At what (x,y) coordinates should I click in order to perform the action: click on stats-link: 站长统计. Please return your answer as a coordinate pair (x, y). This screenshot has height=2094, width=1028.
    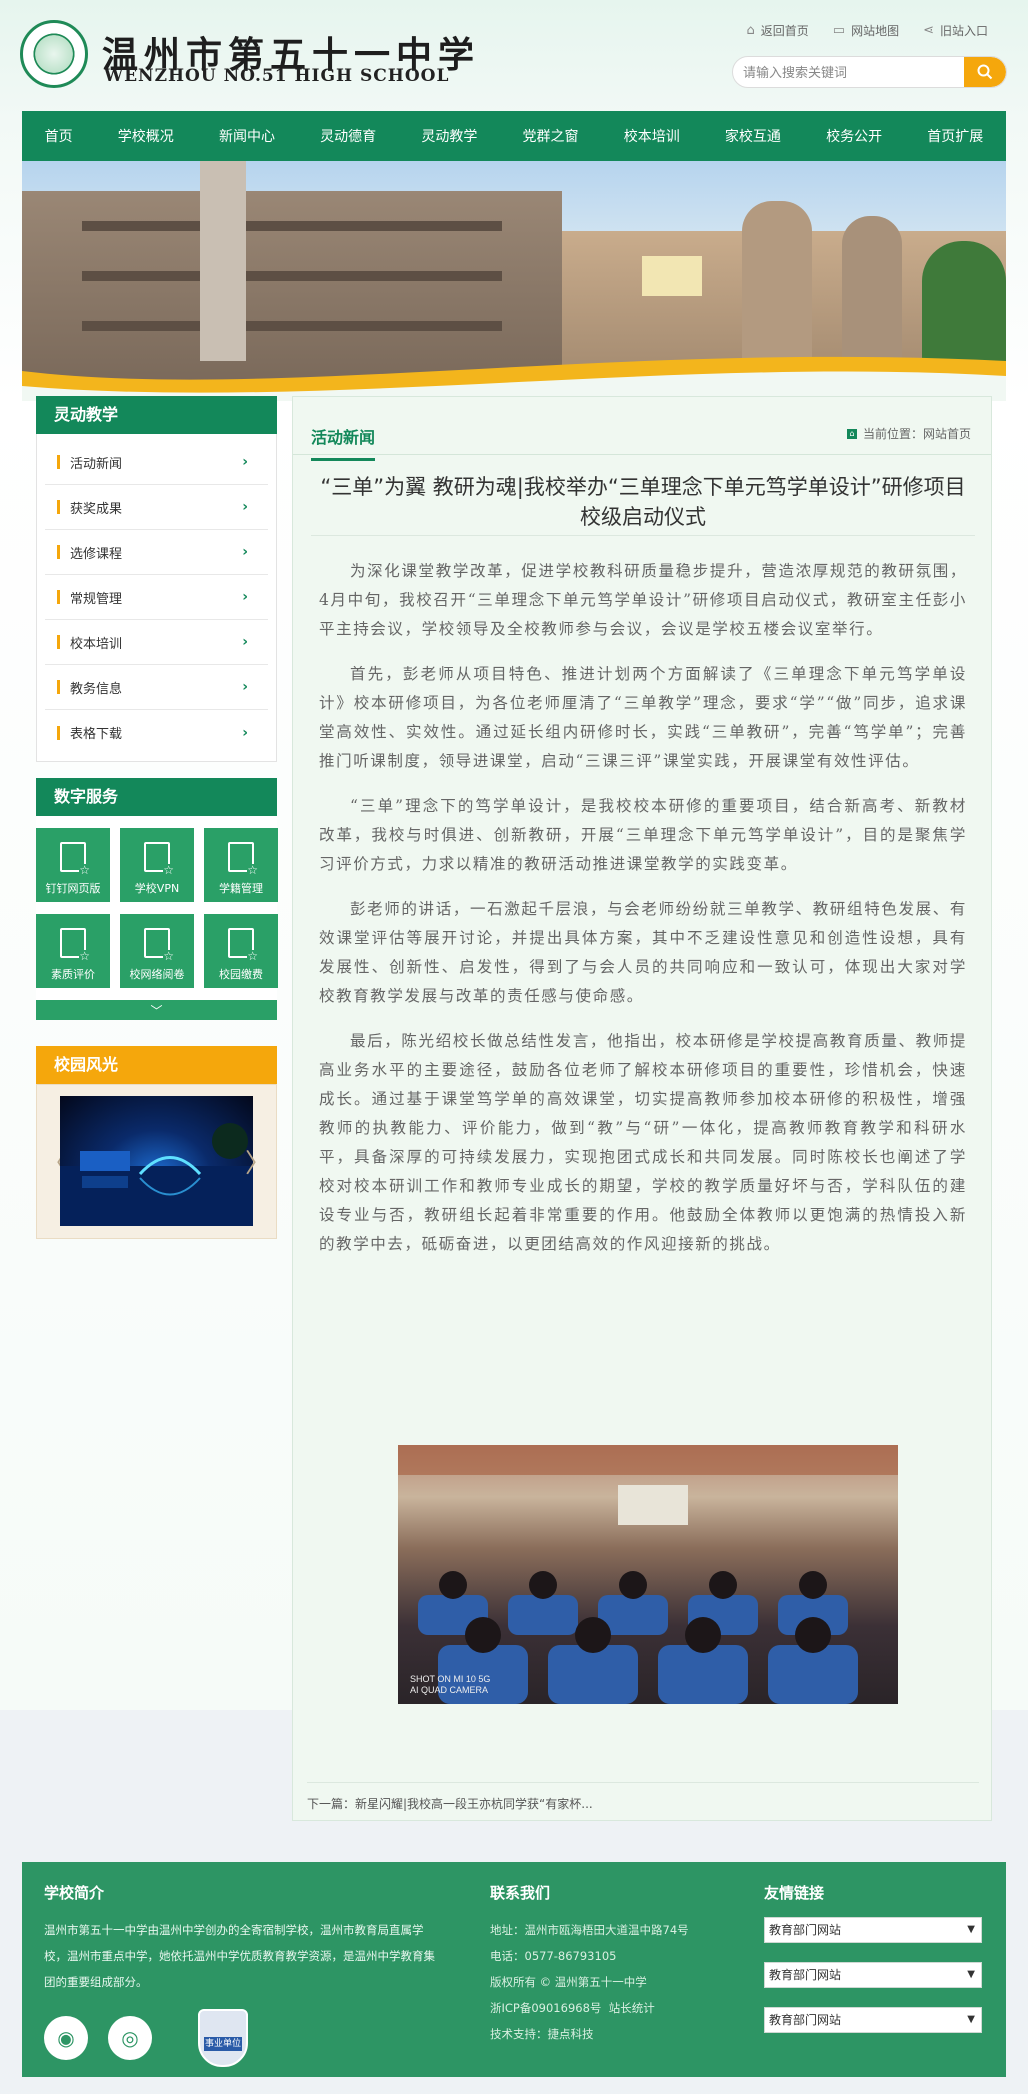
    Looking at the image, I should click on (632, 2008).